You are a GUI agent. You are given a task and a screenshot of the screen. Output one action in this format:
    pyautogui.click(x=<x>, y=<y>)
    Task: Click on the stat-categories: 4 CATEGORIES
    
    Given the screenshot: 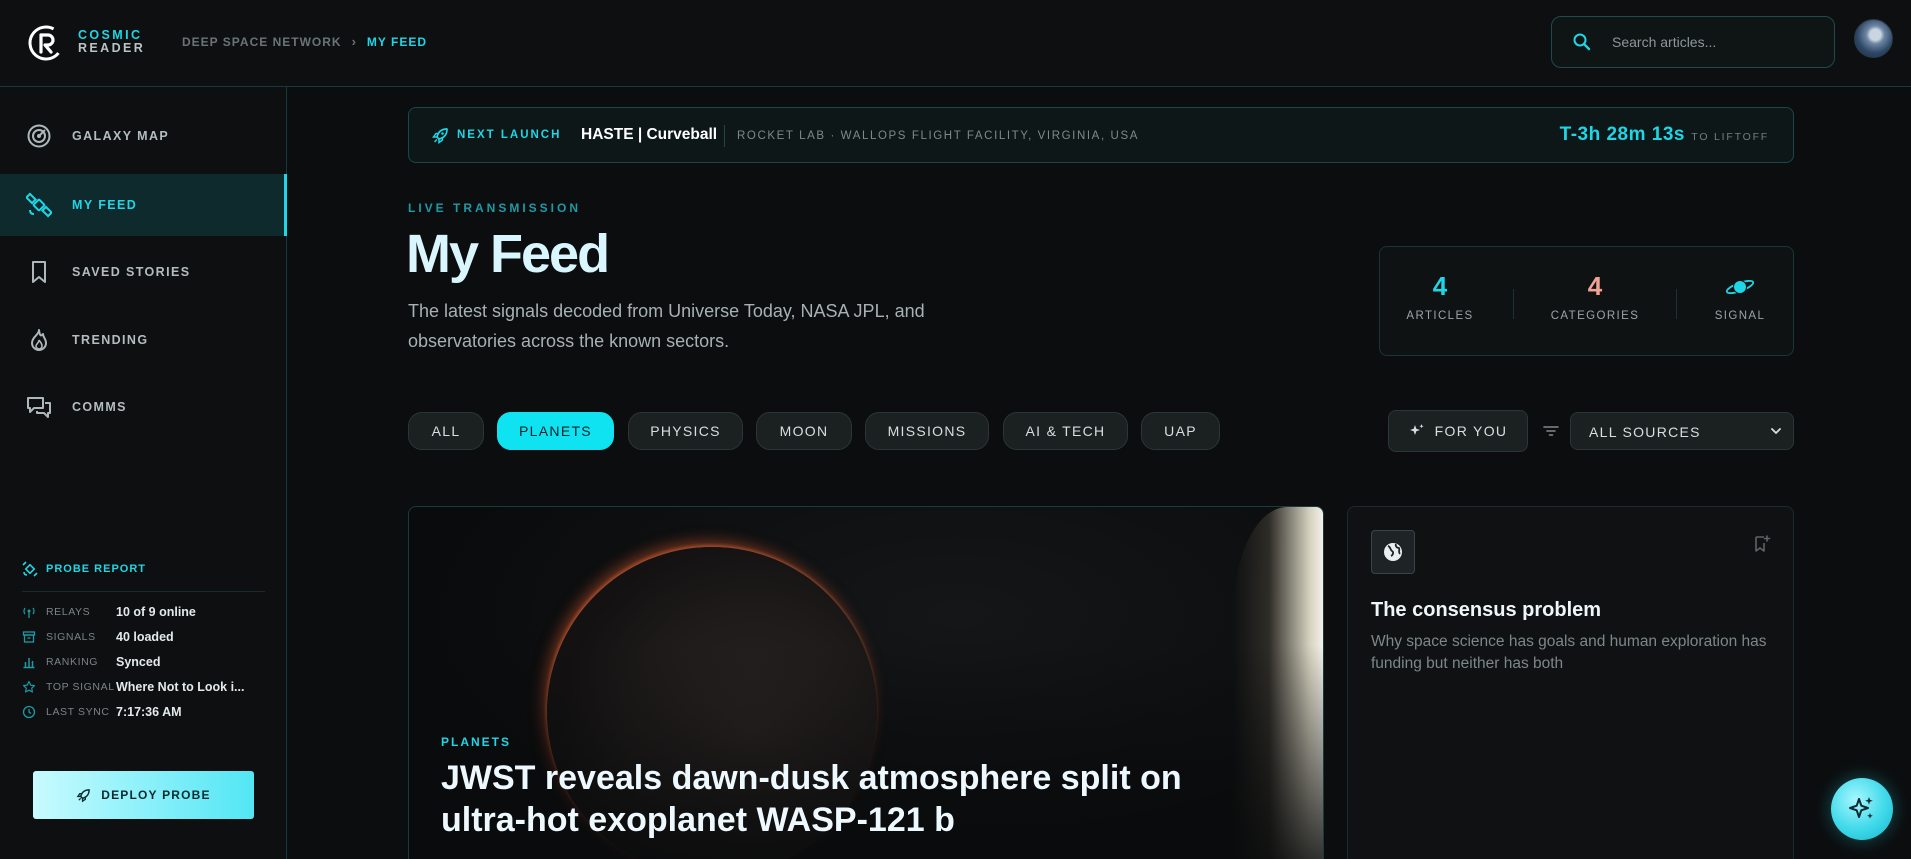 What is the action you would take?
    pyautogui.click(x=1595, y=302)
    